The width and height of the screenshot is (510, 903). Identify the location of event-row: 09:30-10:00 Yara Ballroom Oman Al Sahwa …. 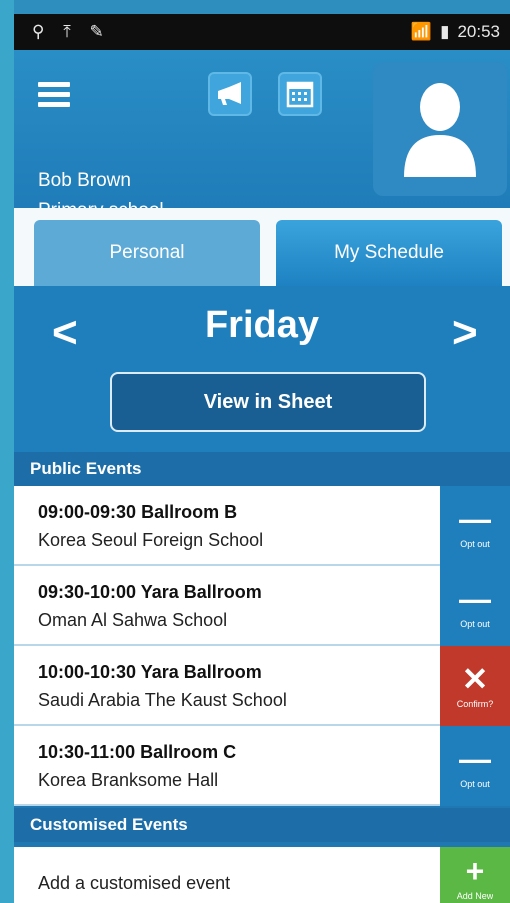
(262, 606).